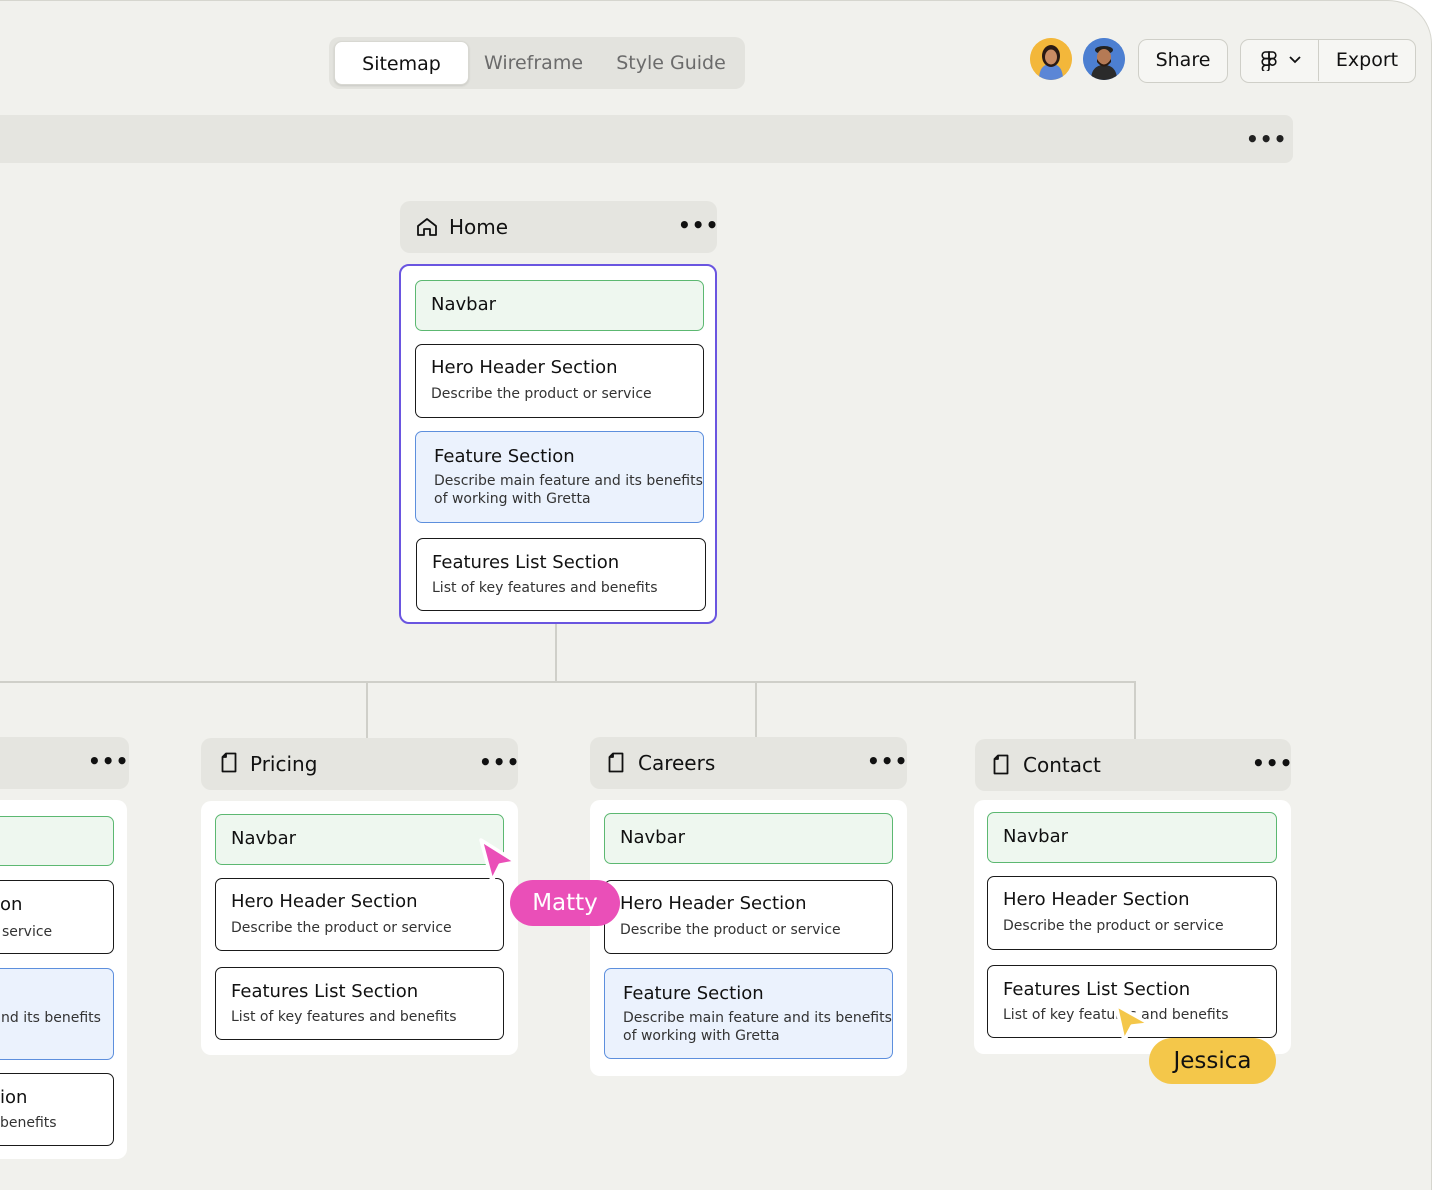 The height and width of the screenshot is (1190, 1432). I want to click on section-hero-header: on service, so click(57, 917).